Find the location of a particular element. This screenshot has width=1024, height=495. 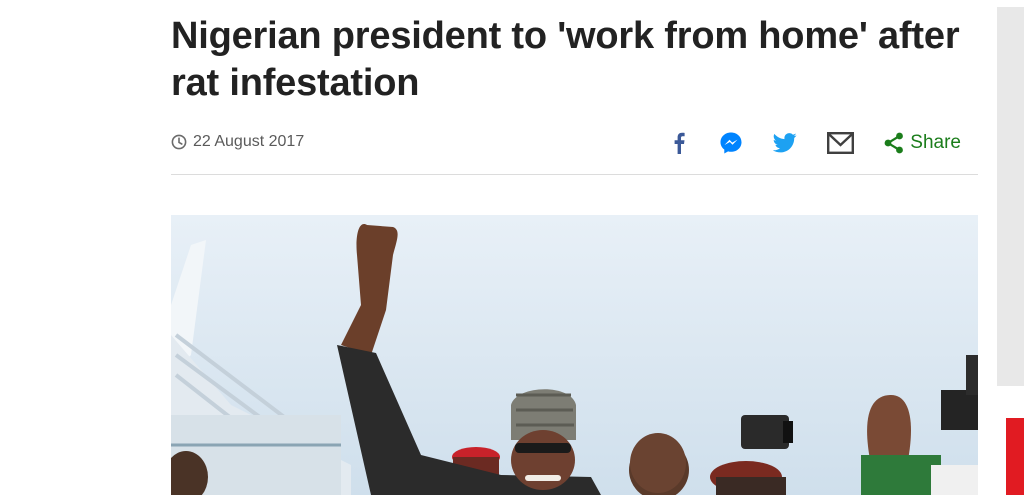

twitter-icon is located at coordinates (785, 143).